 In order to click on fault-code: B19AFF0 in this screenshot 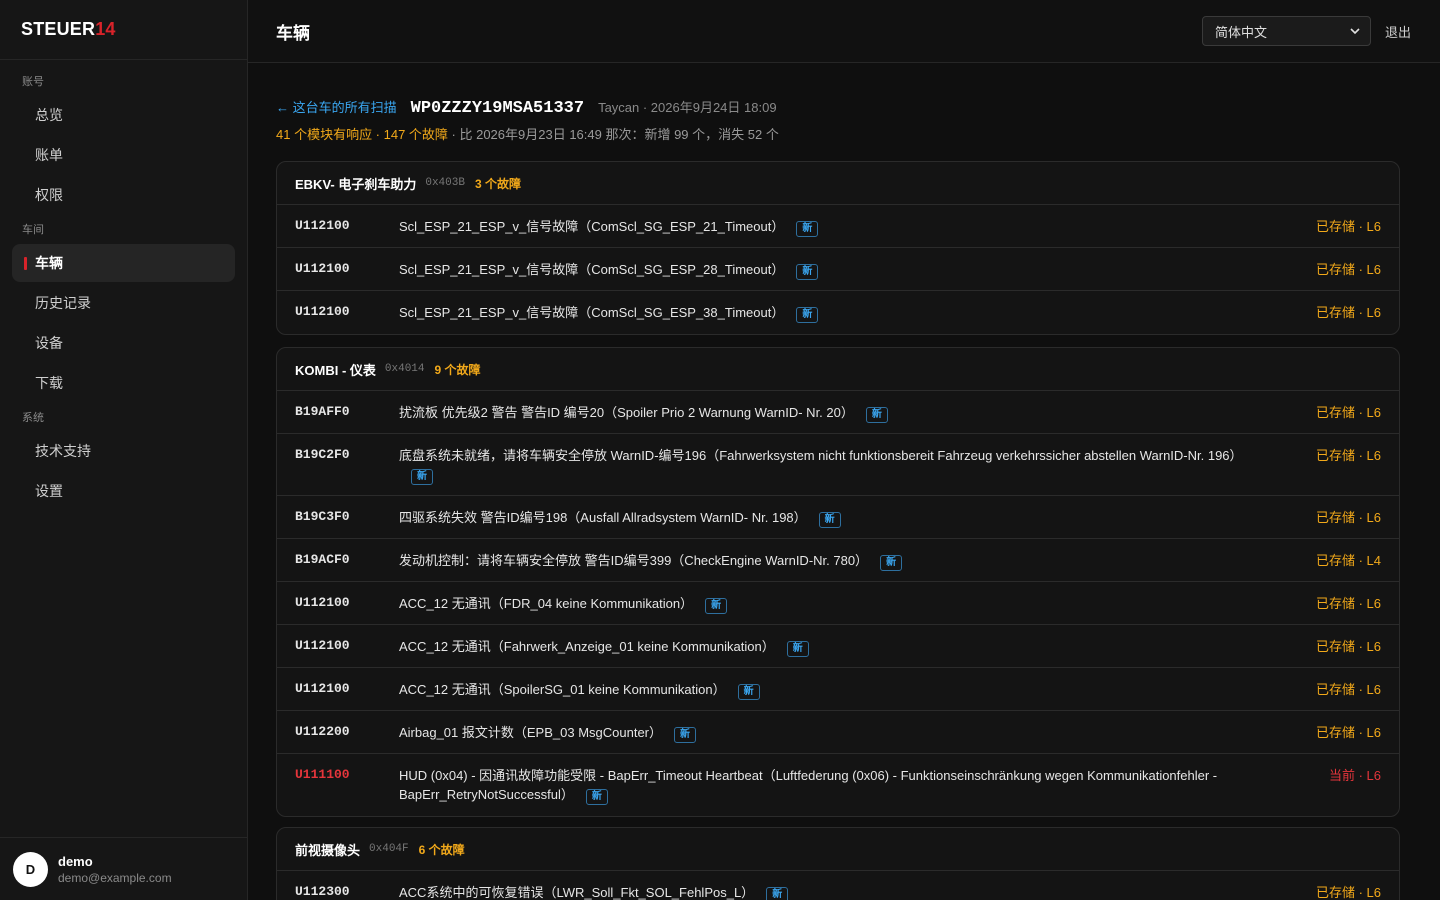, I will do `click(322, 411)`.